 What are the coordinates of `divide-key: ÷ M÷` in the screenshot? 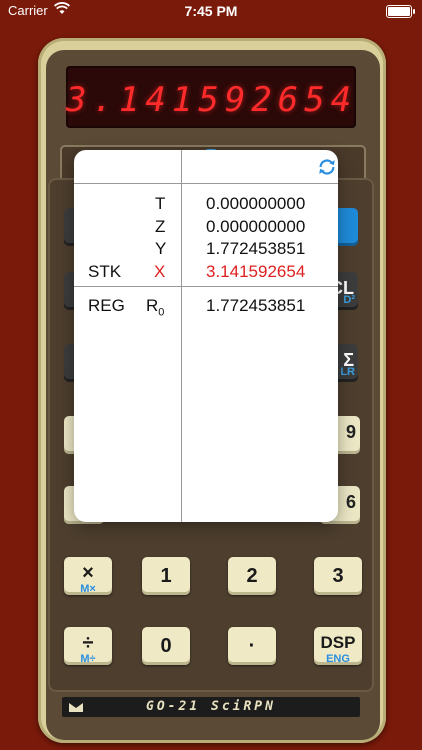 It's located at (88, 646).